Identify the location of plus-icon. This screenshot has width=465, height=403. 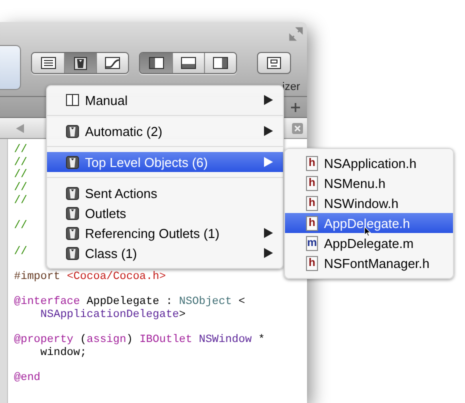
(295, 107).